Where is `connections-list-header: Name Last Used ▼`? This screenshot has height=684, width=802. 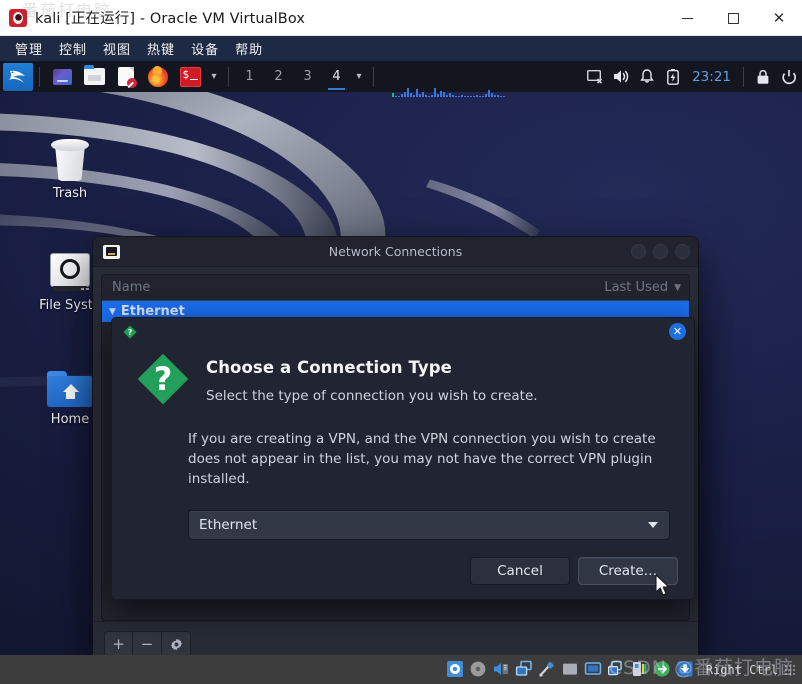
connections-list-header: Name Last Used ▼ is located at coordinates (395, 288).